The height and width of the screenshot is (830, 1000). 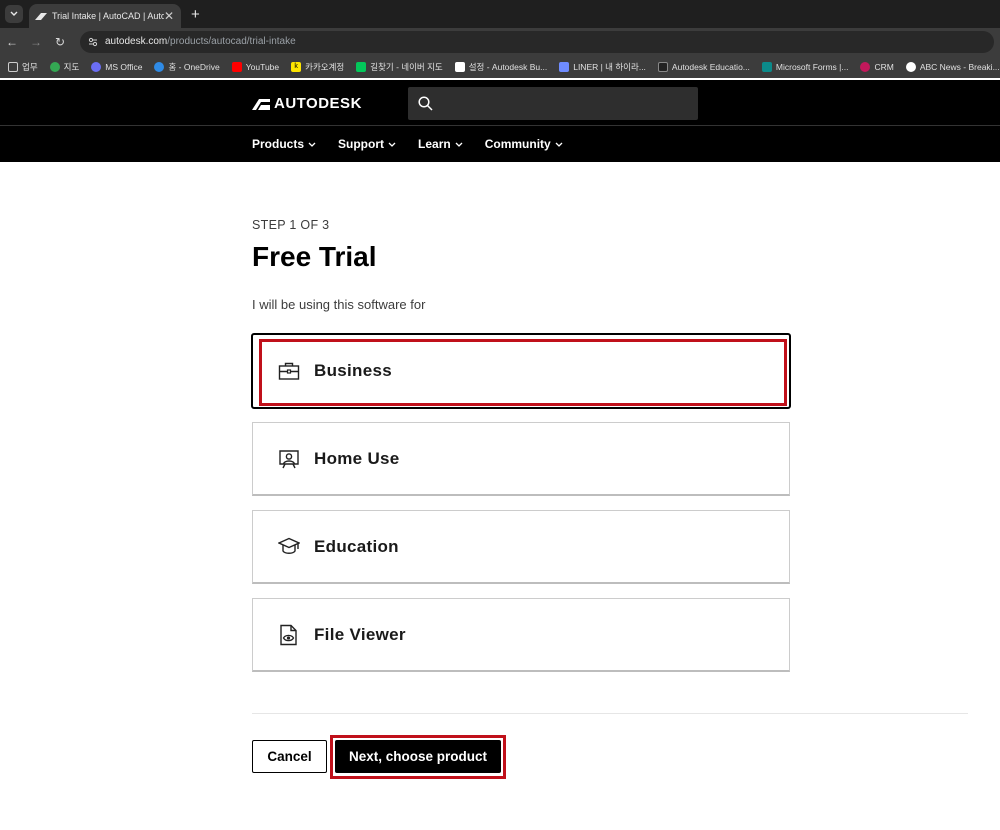 I want to click on site-nav: Products Support Learn Community, so click(x=500, y=144).